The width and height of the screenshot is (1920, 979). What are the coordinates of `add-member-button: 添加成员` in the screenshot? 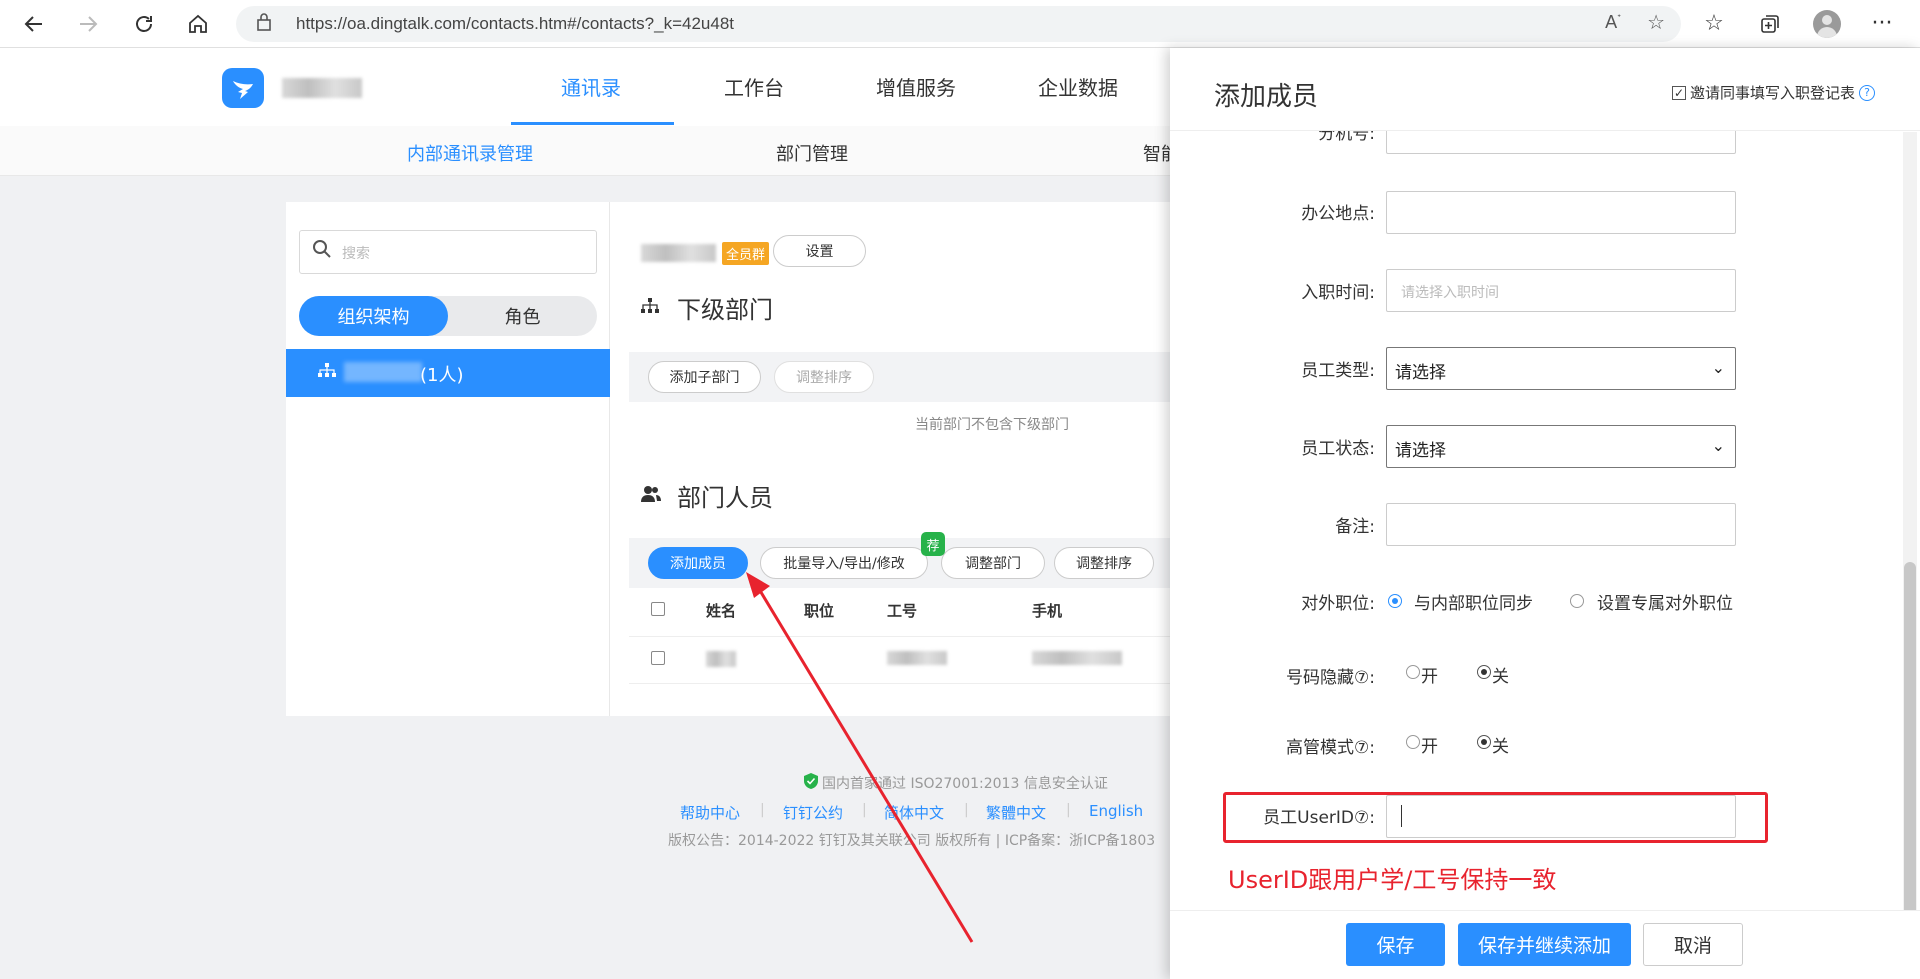 It's located at (698, 563).